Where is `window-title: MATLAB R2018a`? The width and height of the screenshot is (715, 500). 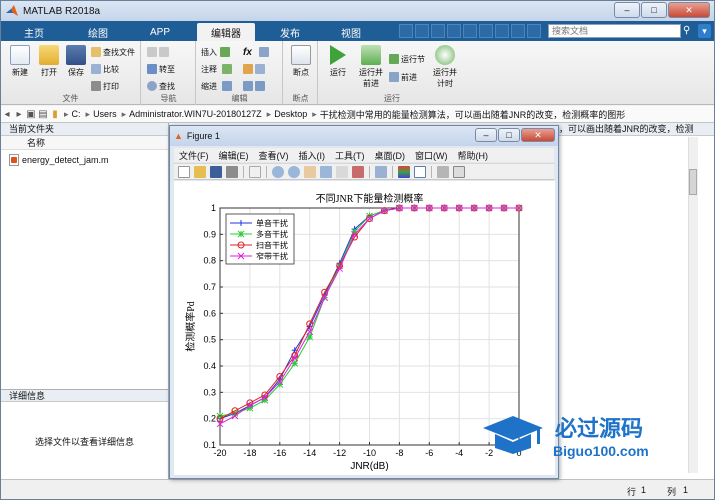
window-title: MATLAB R2018a is located at coordinates (62, 11).